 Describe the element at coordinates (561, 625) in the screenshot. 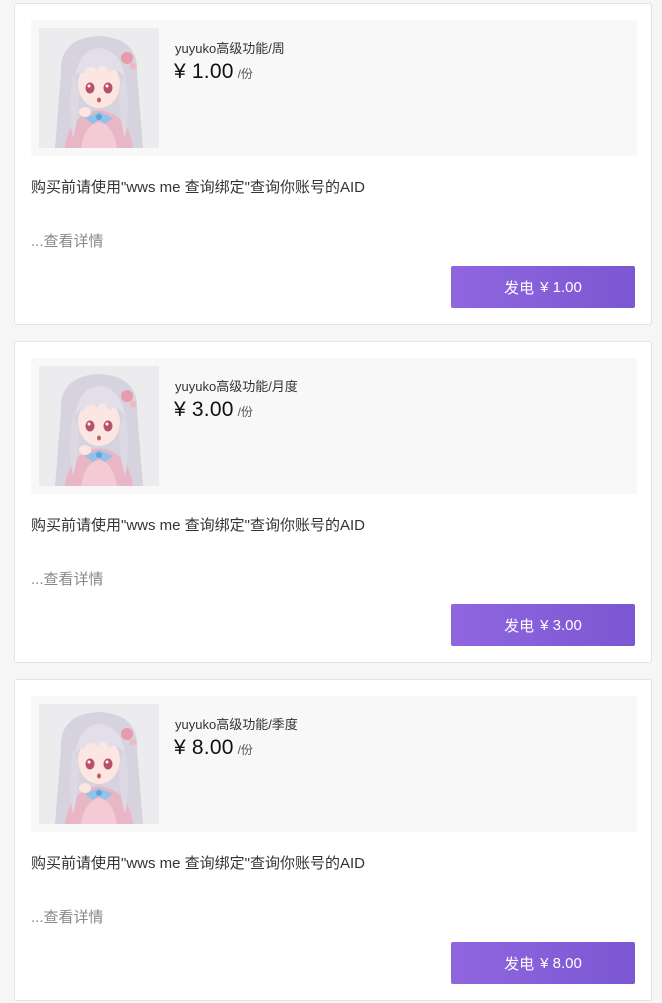

I see `donate-button-price: ¥ 3.00` at that location.